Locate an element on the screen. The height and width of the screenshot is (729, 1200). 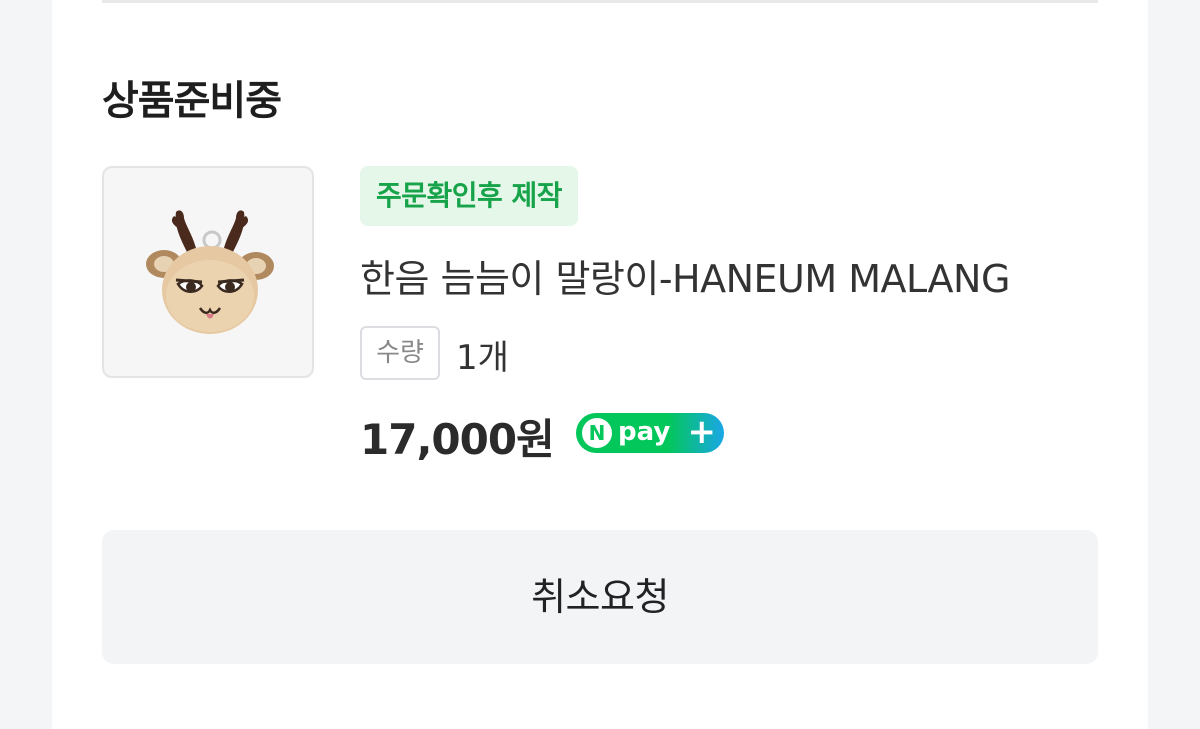
naver-pay-plus-icon: N pay + is located at coordinates (650, 433).